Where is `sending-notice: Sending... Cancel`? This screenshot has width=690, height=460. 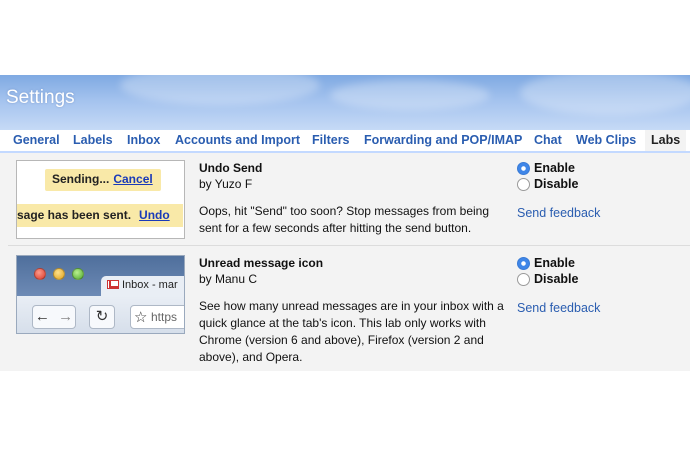
sending-notice: Sending... Cancel is located at coordinates (103, 180).